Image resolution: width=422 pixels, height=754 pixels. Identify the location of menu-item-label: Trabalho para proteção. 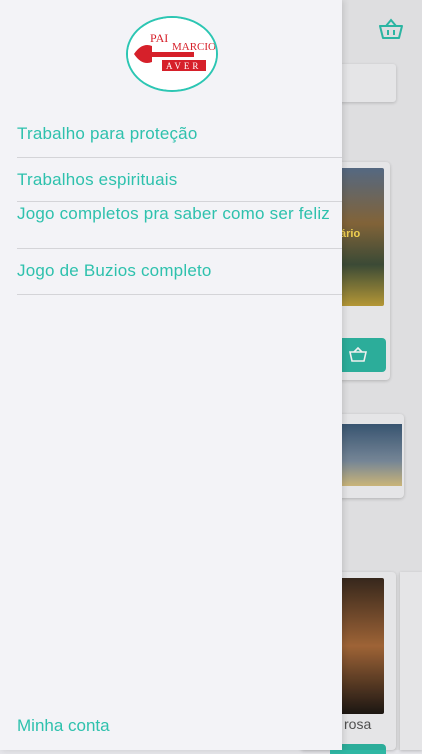
(107, 133).